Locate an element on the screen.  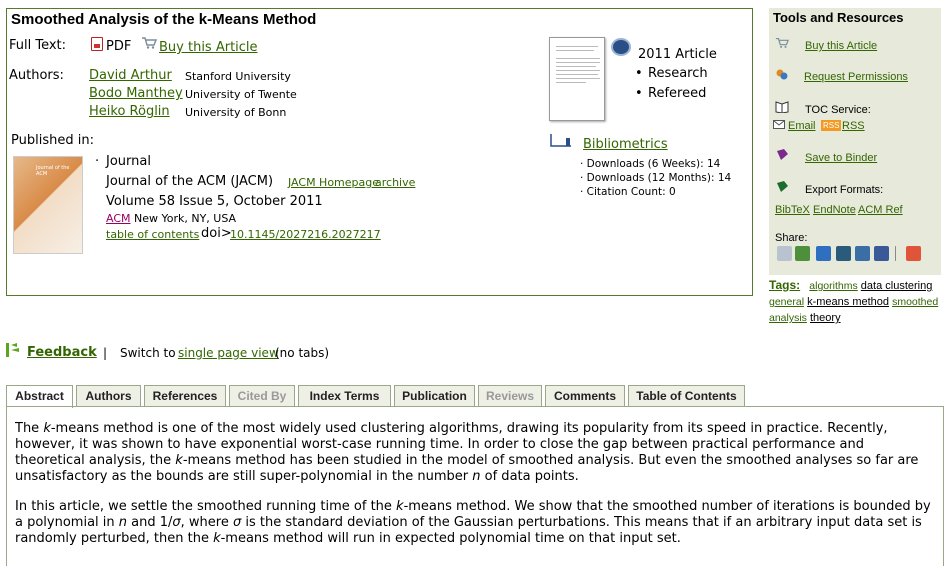
permissions-icon is located at coordinates (782, 74).